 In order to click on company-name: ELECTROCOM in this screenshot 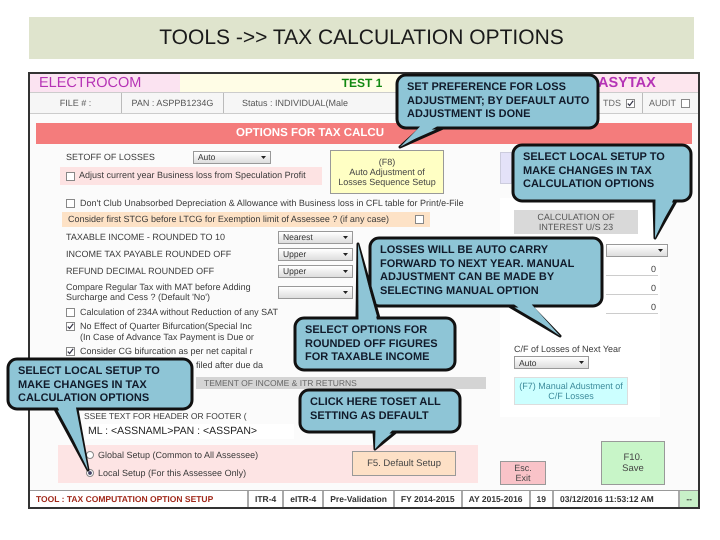, I will do `click(105, 83)`.